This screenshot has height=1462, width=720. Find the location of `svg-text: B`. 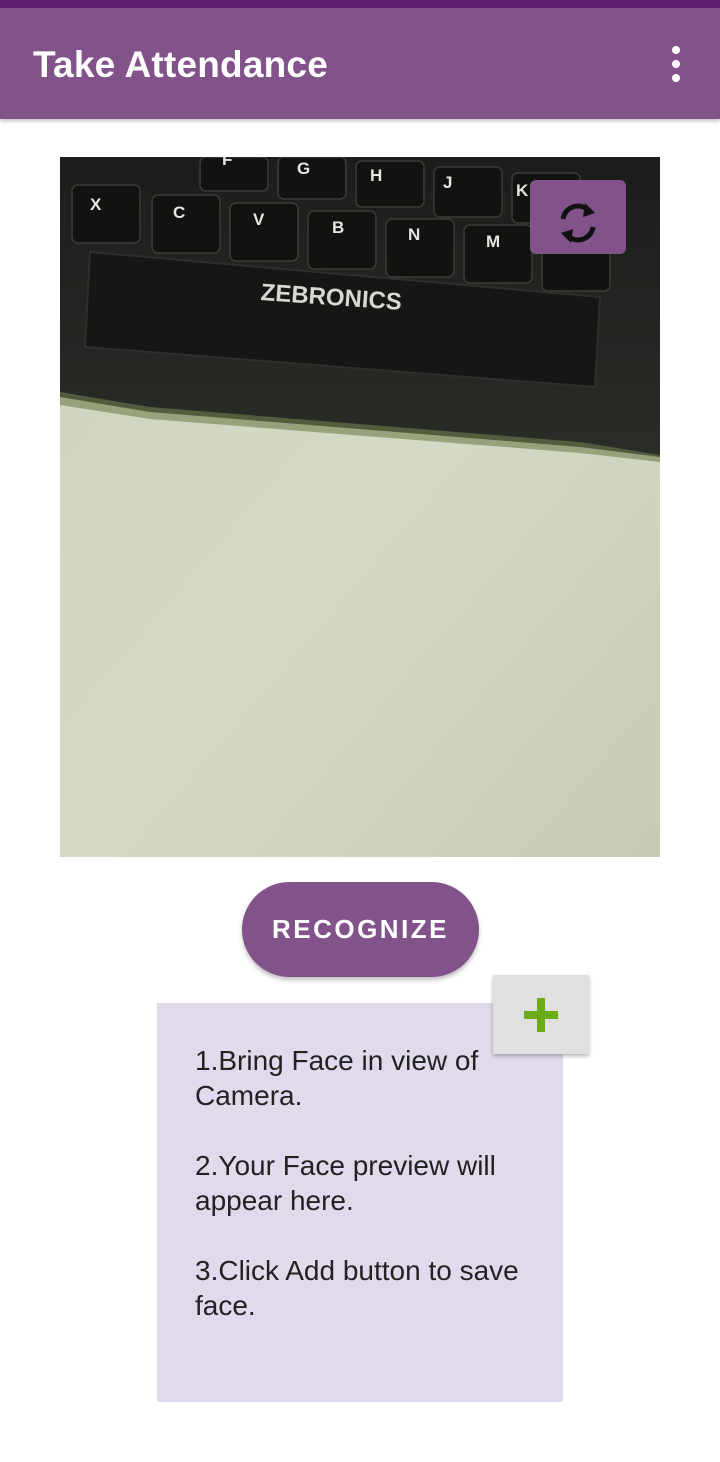

svg-text: B is located at coordinates (338, 227).